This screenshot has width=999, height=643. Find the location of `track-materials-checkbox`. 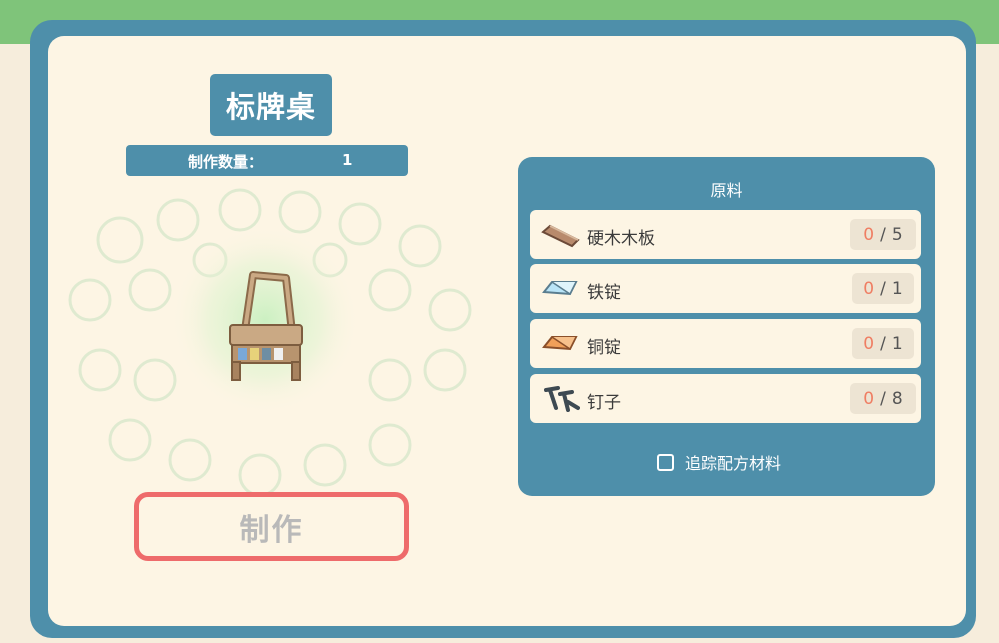

track-materials-checkbox is located at coordinates (665, 462).